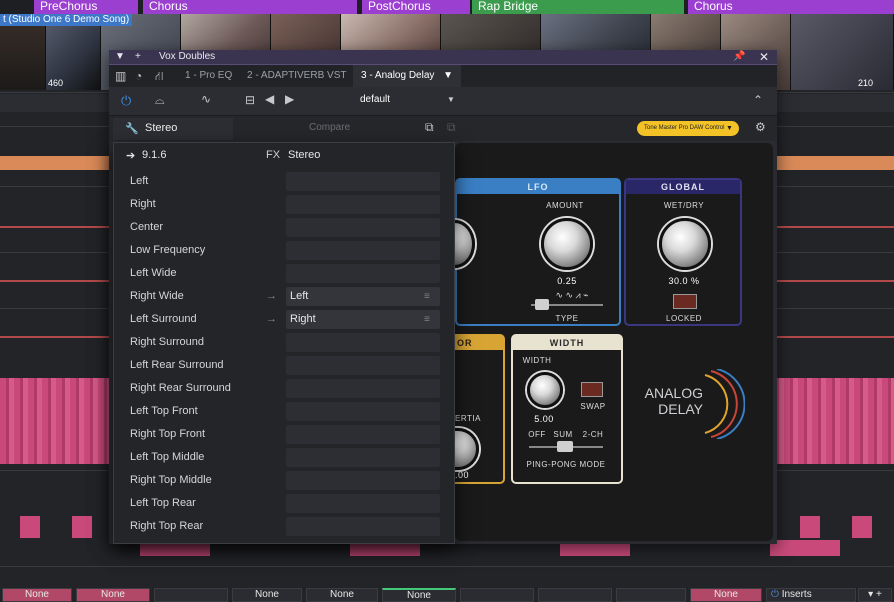 Image resolution: width=894 pixels, height=602 pixels. I want to click on tab-adaptiverb: 2 - ADAPTIVERB VST, so click(296, 76).